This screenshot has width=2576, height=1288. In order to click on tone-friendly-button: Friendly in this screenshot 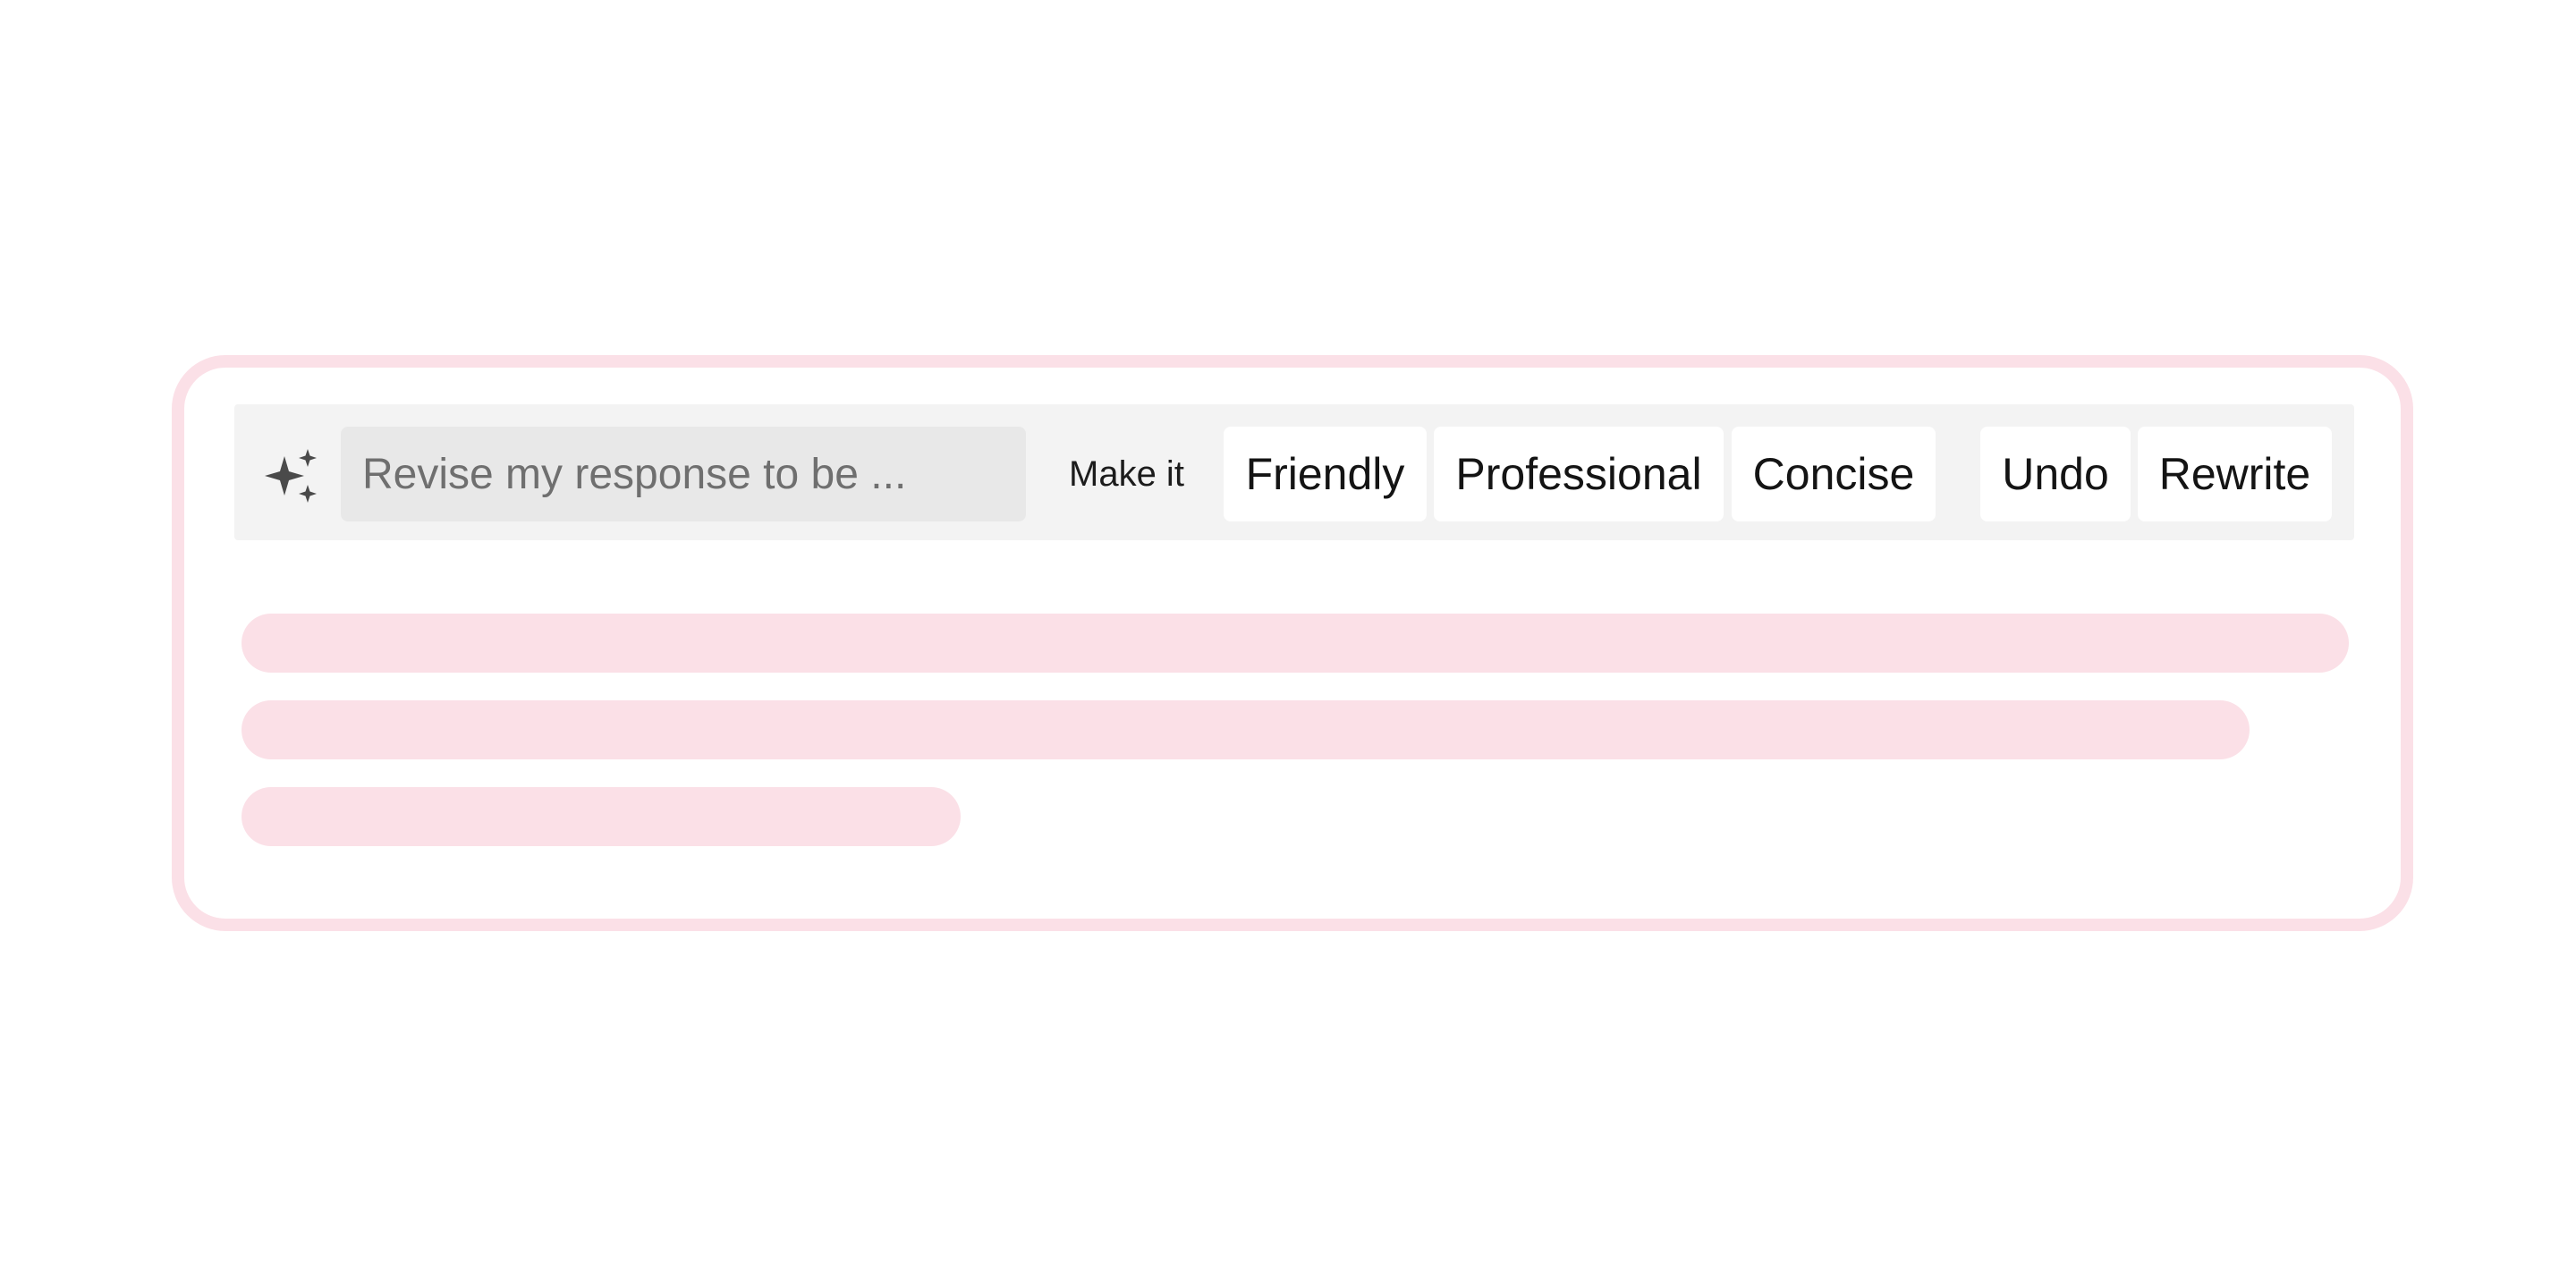, I will do `click(1325, 474)`.